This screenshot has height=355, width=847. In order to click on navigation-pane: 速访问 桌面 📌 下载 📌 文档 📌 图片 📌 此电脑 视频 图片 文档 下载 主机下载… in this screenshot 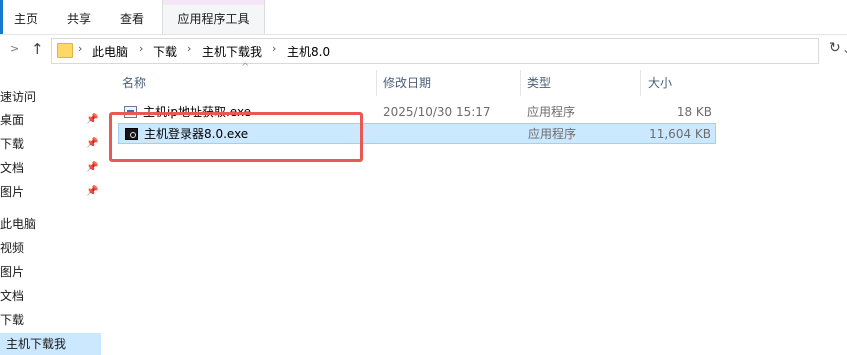, I will do `click(52, 212)`.